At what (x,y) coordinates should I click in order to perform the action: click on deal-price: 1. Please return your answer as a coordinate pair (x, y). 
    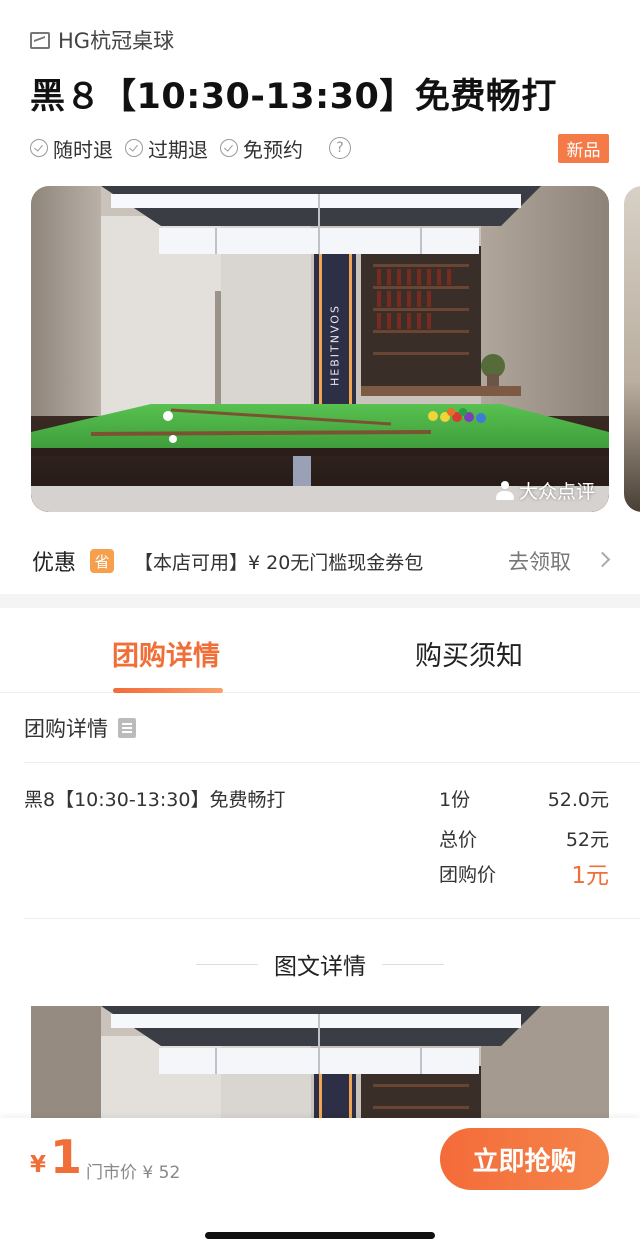
    Looking at the image, I should click on (66, 1157).